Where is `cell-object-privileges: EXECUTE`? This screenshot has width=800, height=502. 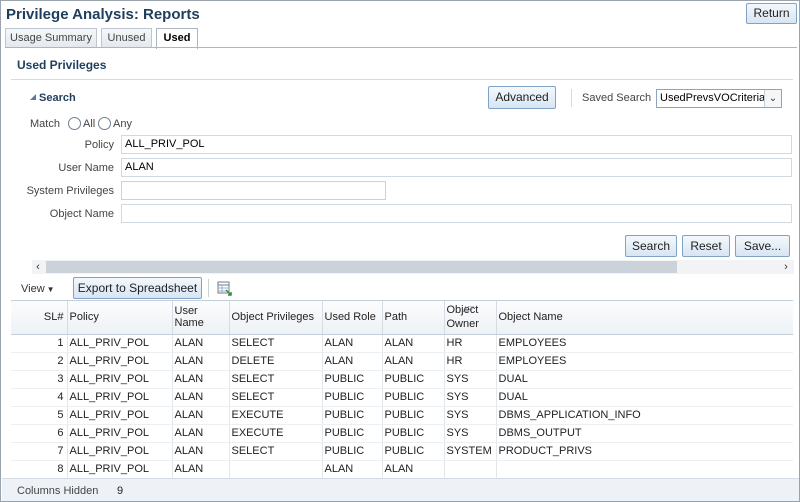
cell-object-privileges: EXECUTE is located at coordinates (276, 415).